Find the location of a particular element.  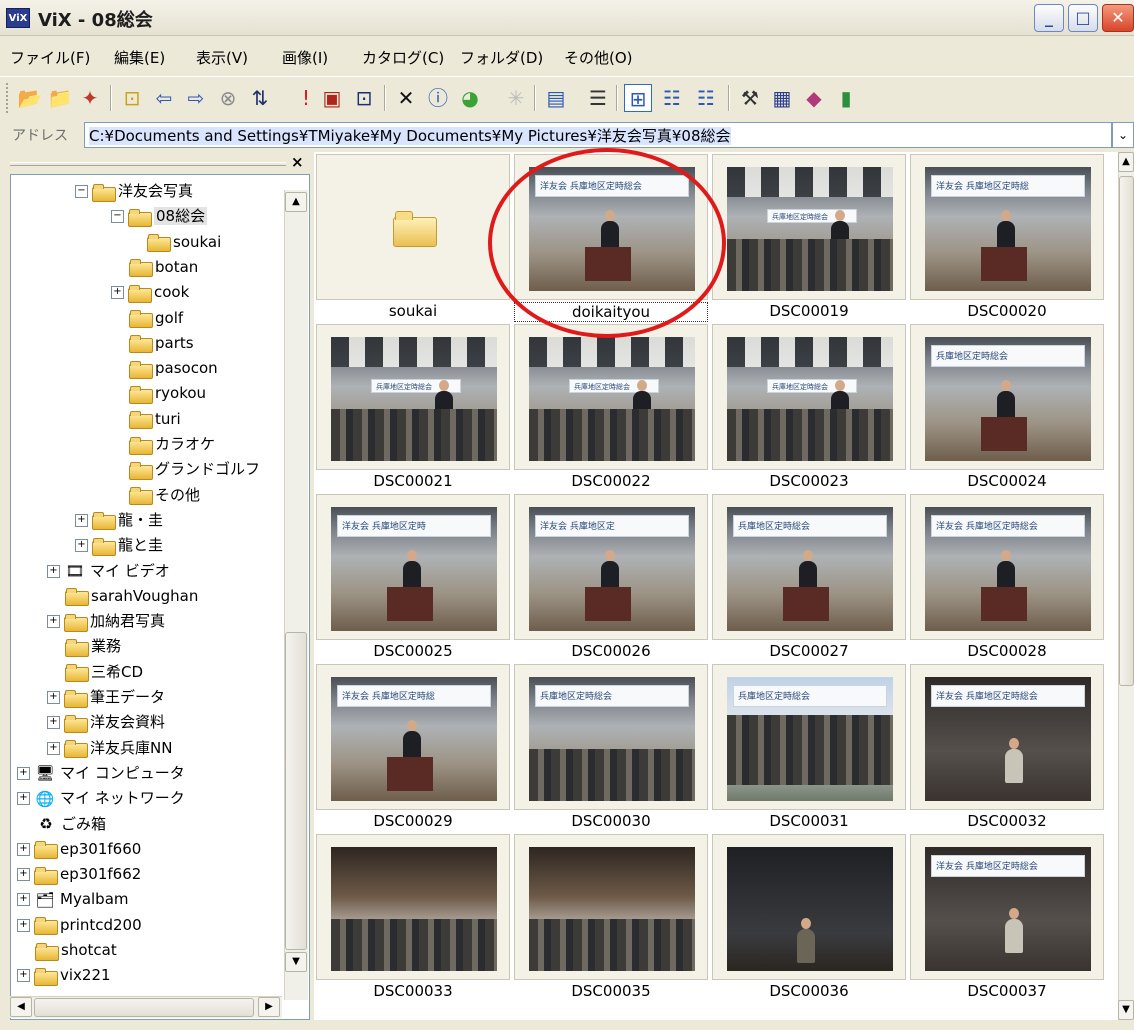

tree-node: sarahVoughan is located at coordinates (131, 596).